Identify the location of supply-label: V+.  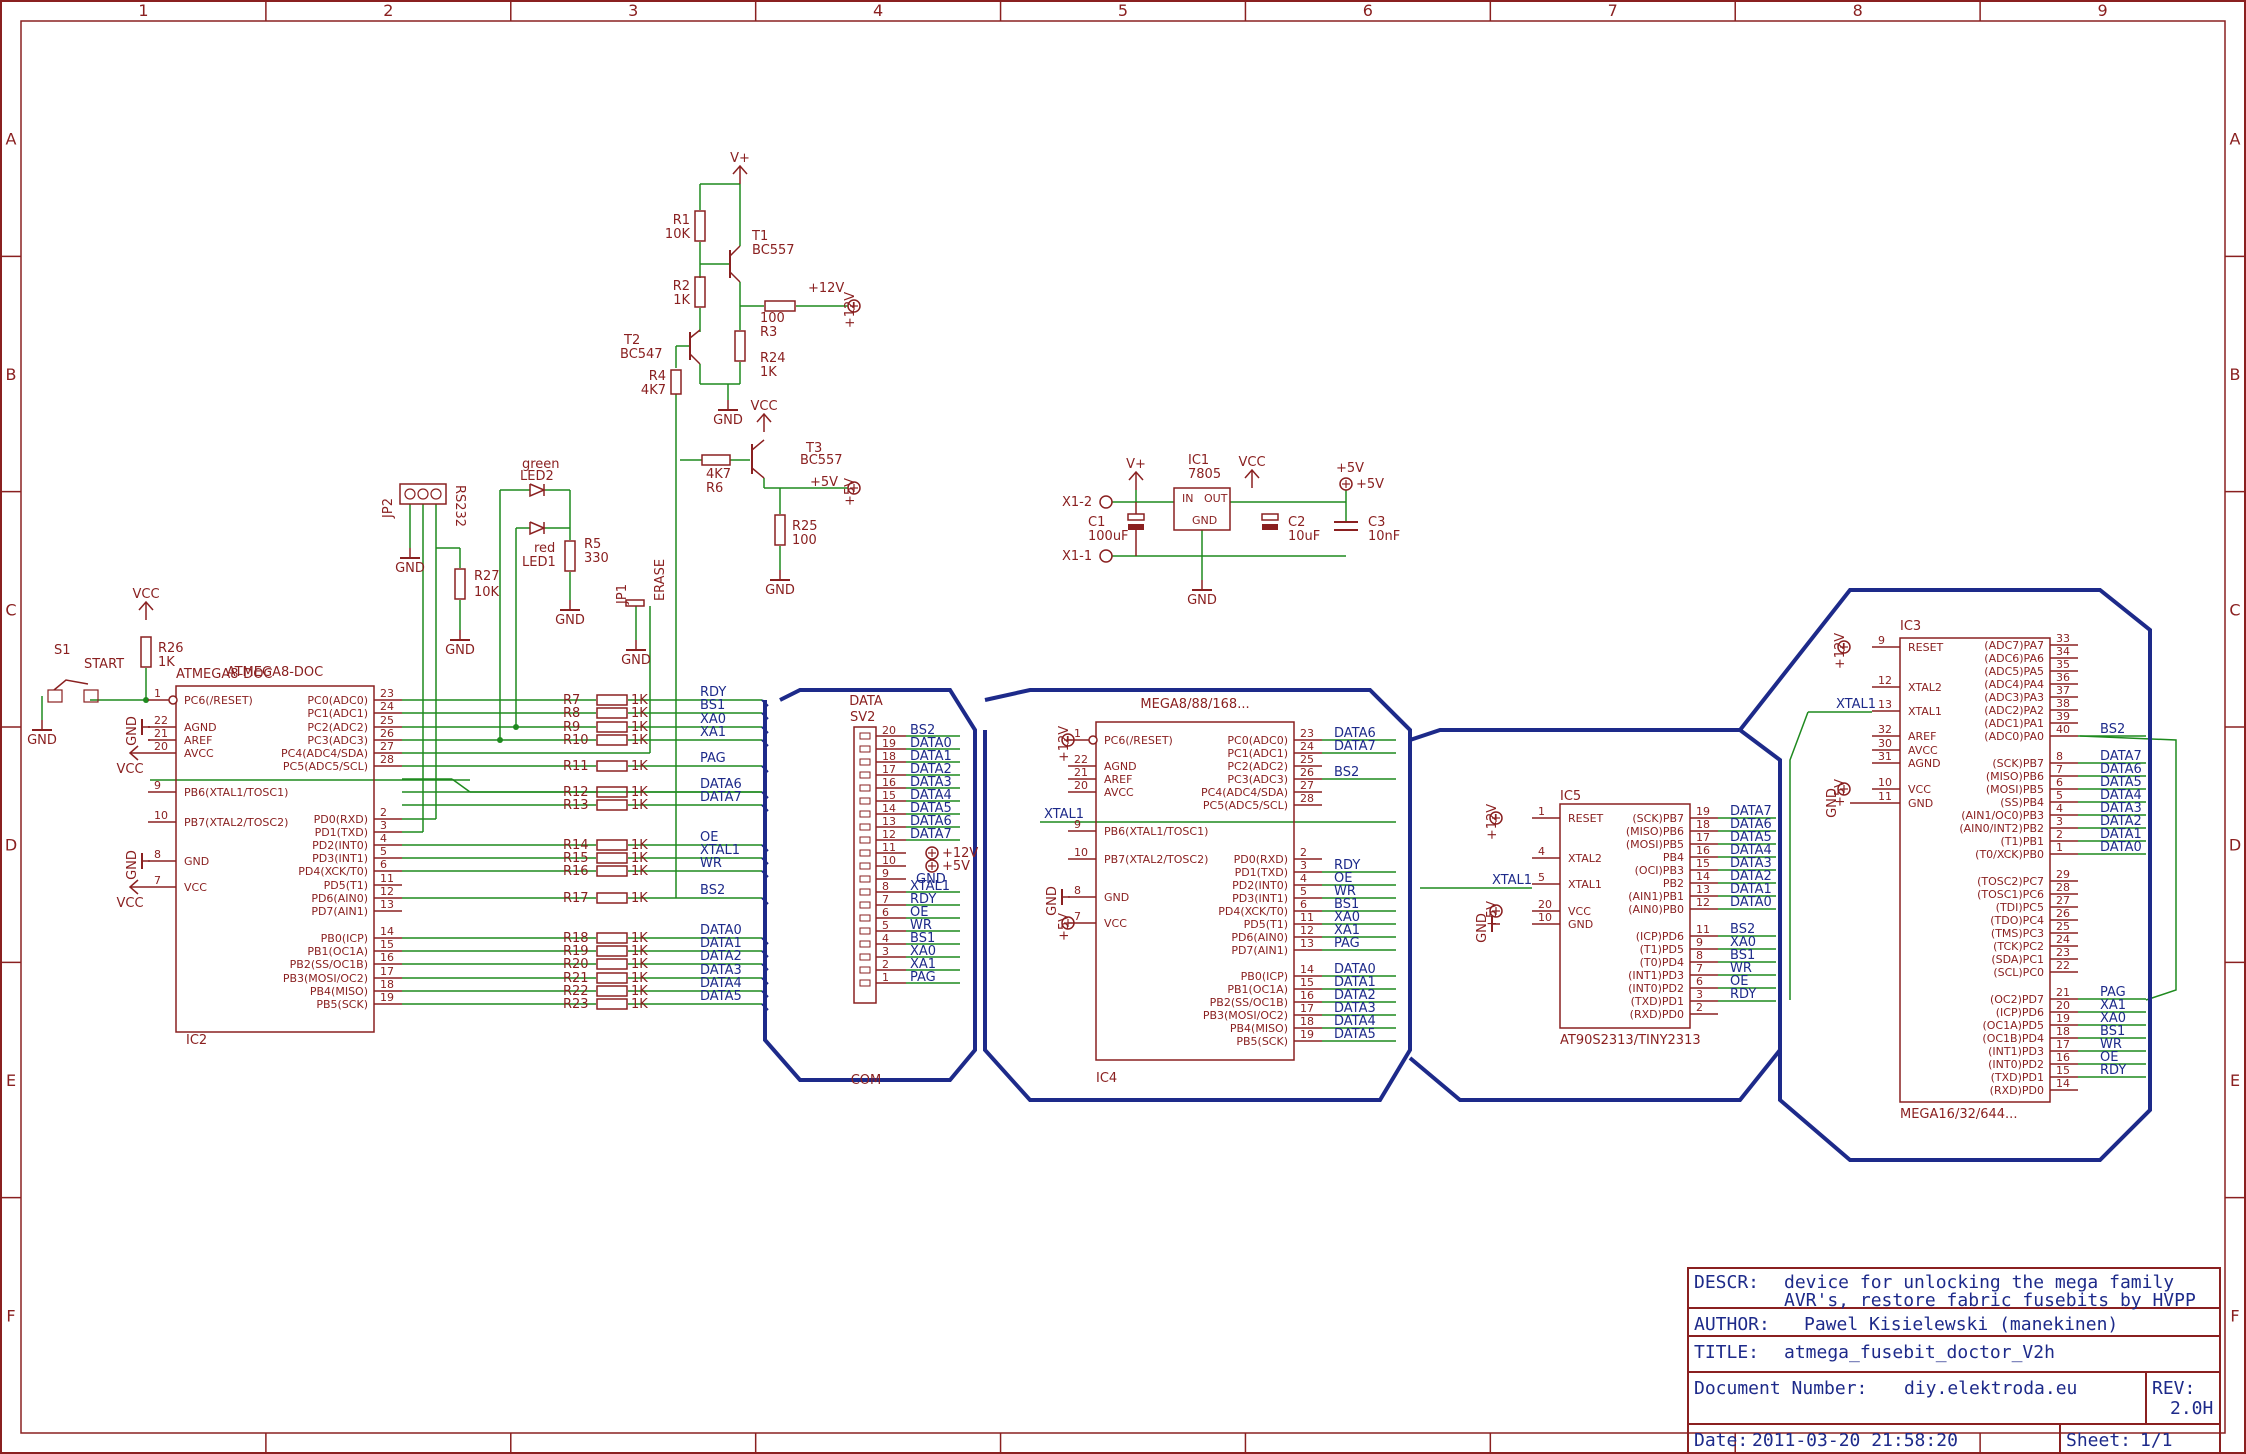
(1136, 464).